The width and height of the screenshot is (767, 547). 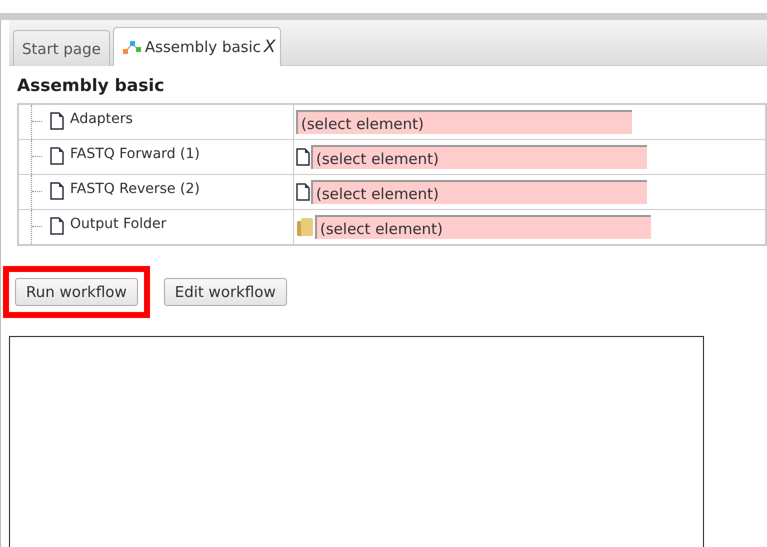 What do you see at coordinates (91, 86) in the screenshot?
I see `workflow-title: Assembly basic` at bounding box center [91, 86].